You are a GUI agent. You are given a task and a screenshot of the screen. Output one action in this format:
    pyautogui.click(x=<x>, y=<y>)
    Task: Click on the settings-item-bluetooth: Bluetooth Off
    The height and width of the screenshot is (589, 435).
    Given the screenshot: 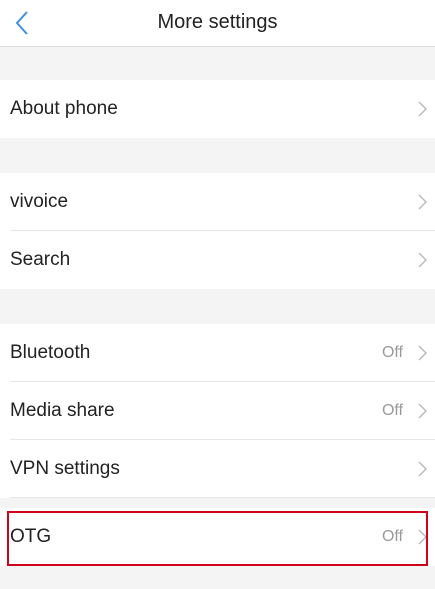 What is the action you would take?
    pyautogui.click(x=217, y=353)
    